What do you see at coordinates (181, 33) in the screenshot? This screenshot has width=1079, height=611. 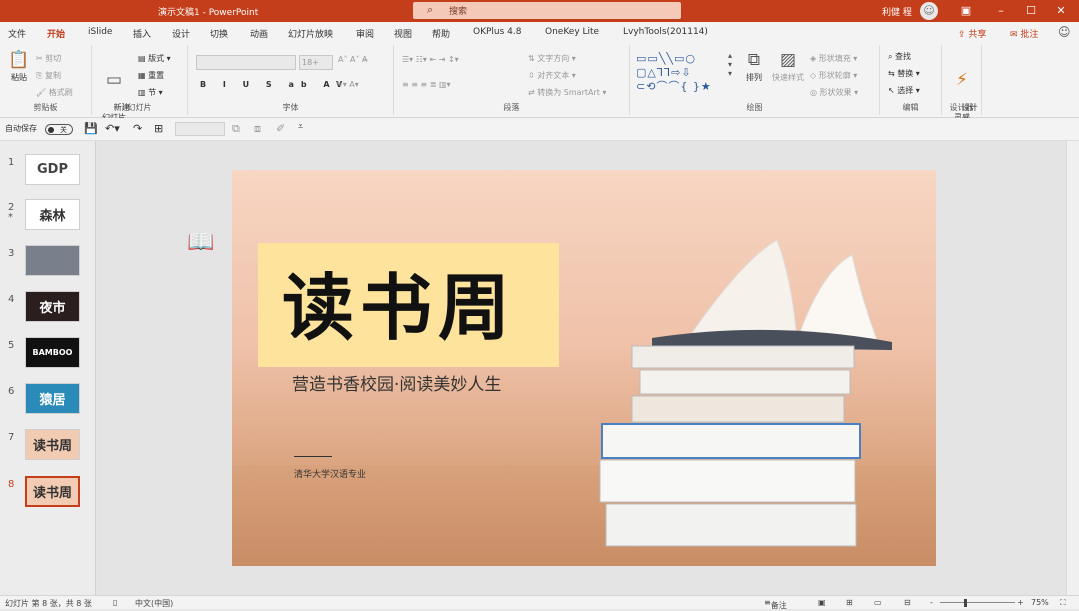 I see `tab-design: 设计` at bounding box center [181, 33].